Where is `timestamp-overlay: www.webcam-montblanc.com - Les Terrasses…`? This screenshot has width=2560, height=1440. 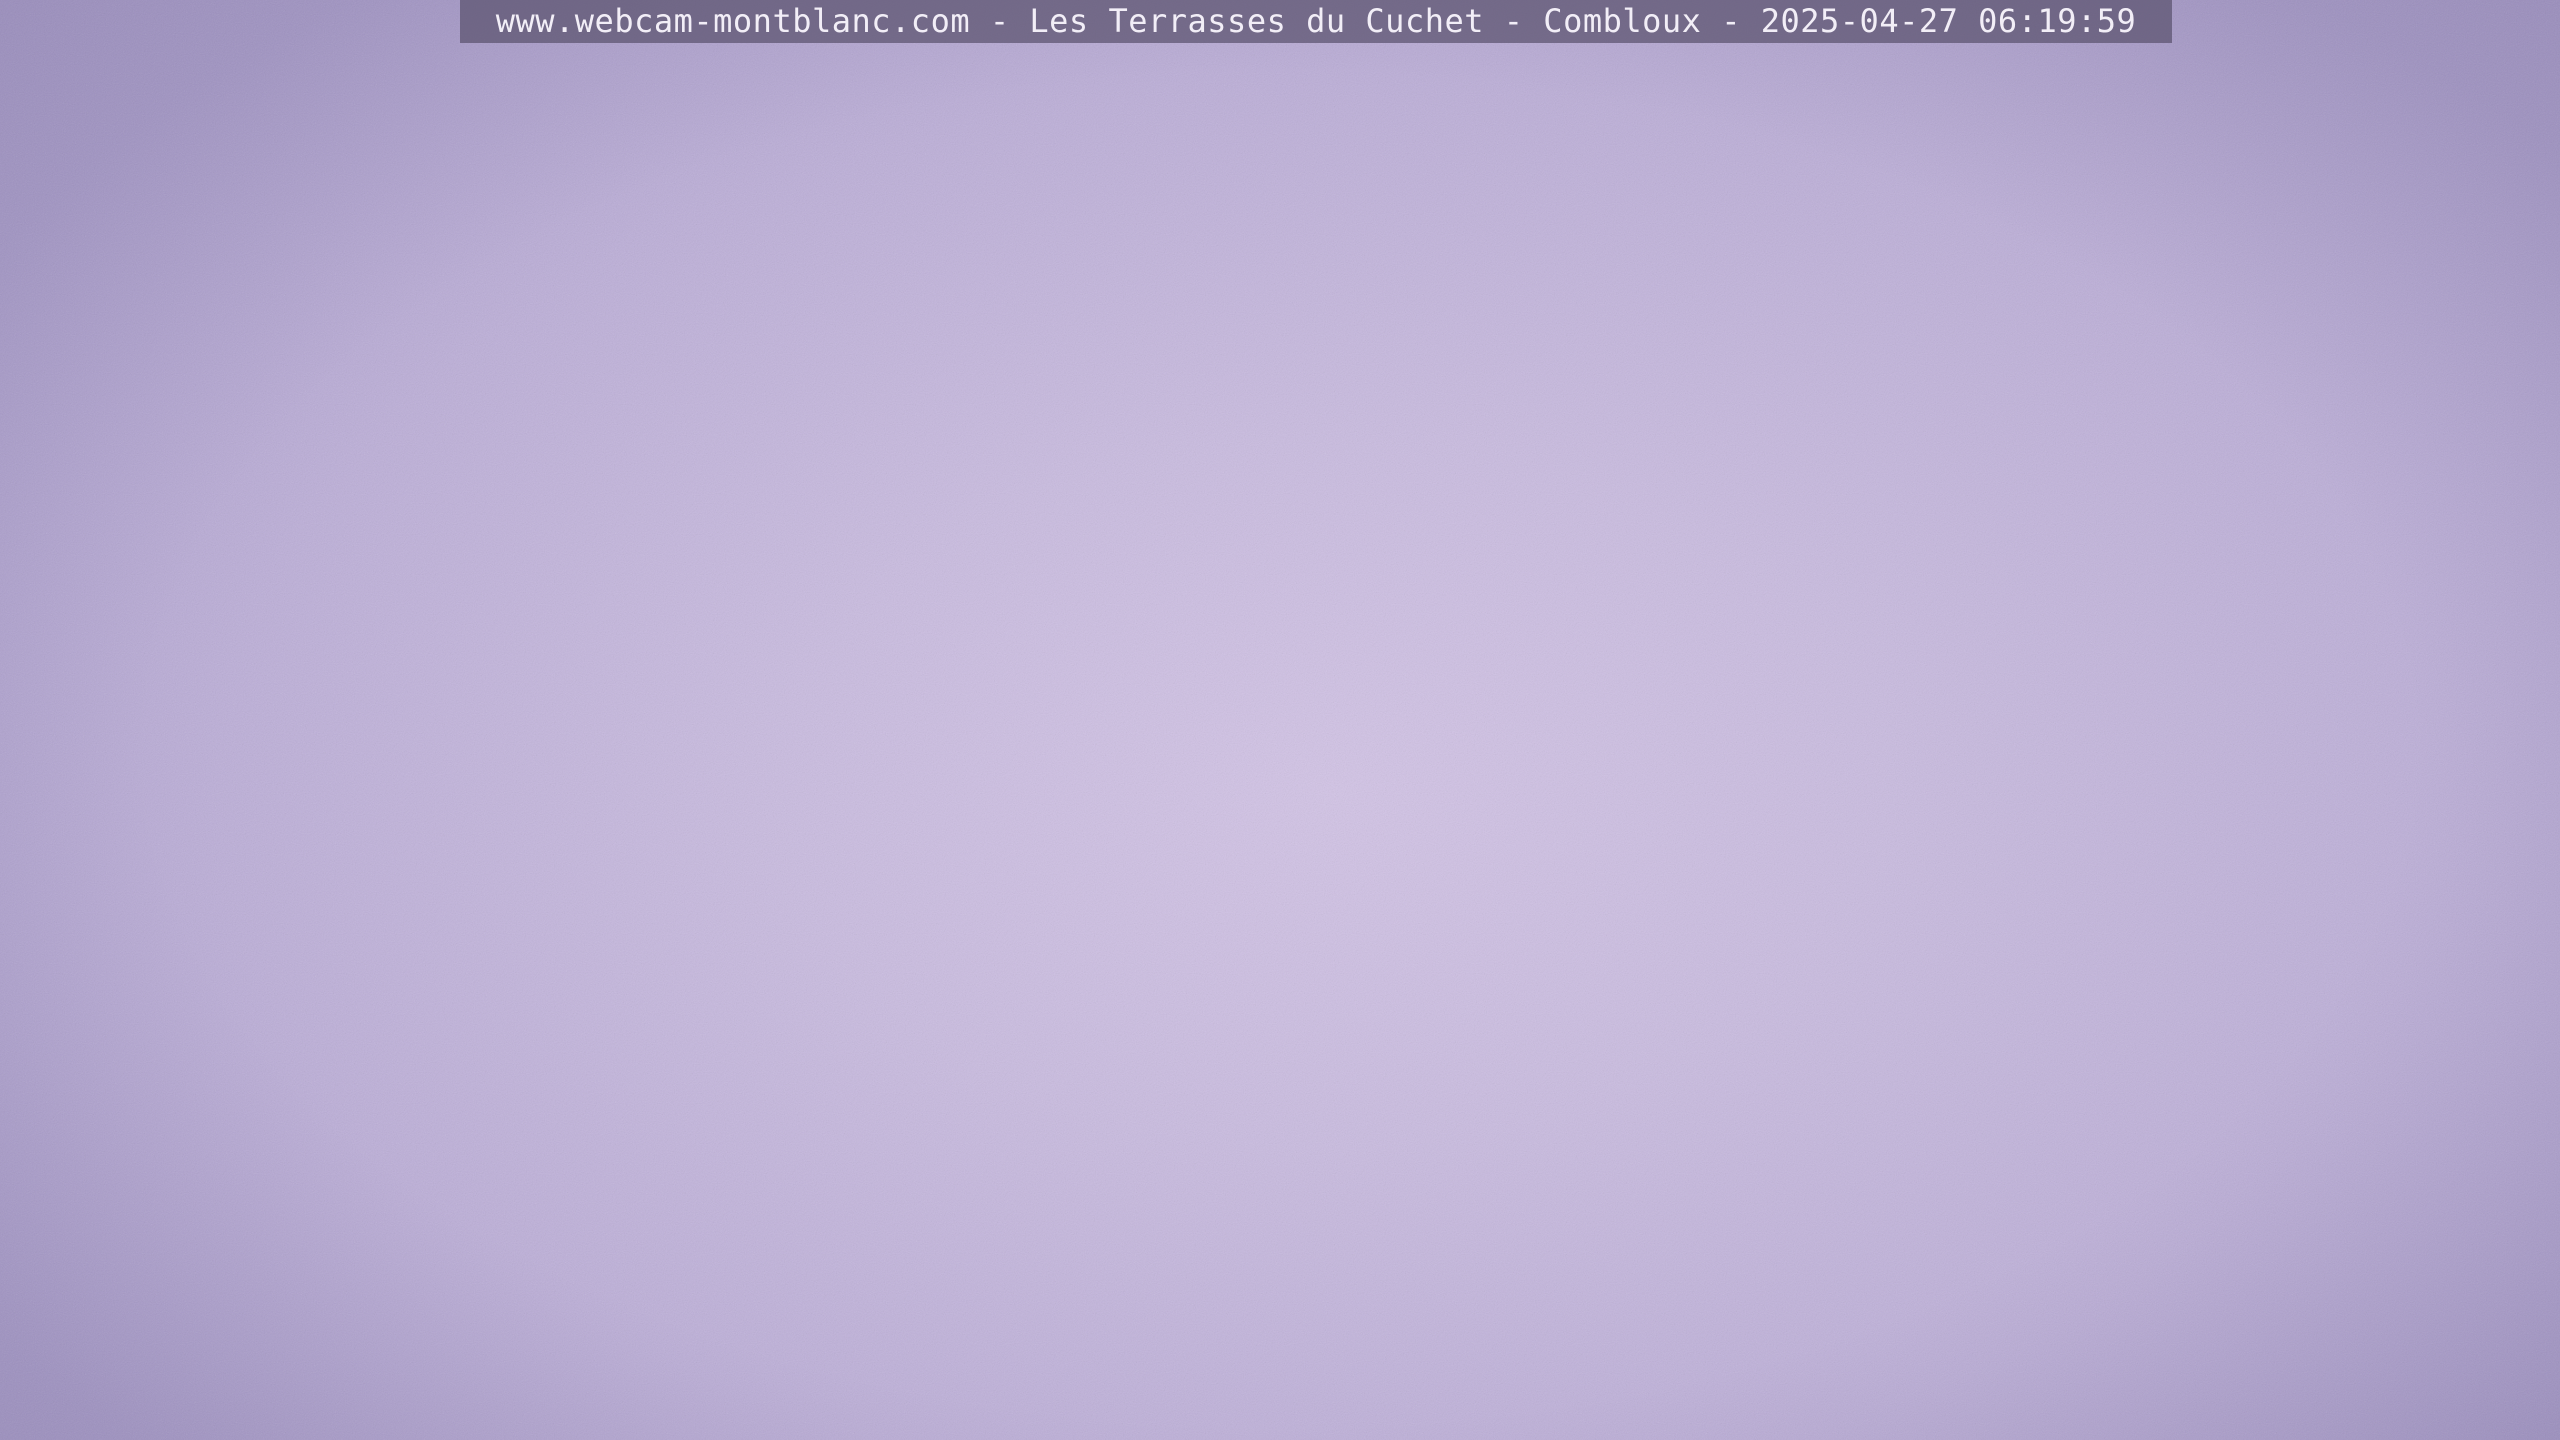 timestamp-overlay: www.webcam-montblanc.com - Les Terrasses… is located at coordinates (1316, 21).